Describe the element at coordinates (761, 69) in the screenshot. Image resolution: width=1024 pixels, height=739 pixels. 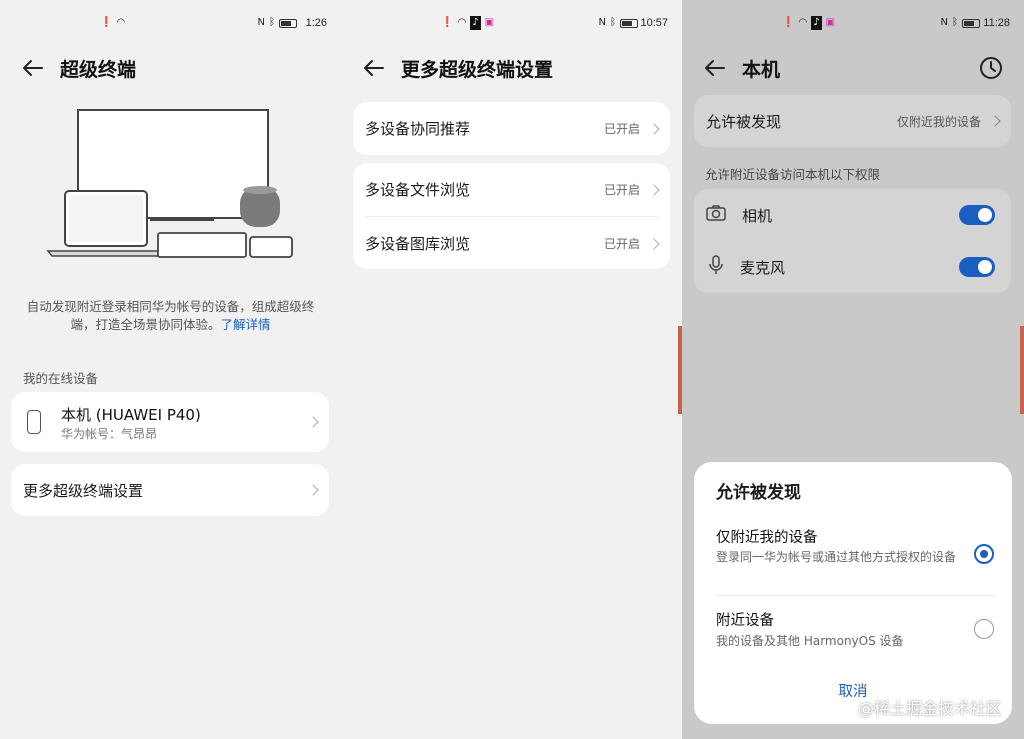
I see `page-title: 本机` at that location.